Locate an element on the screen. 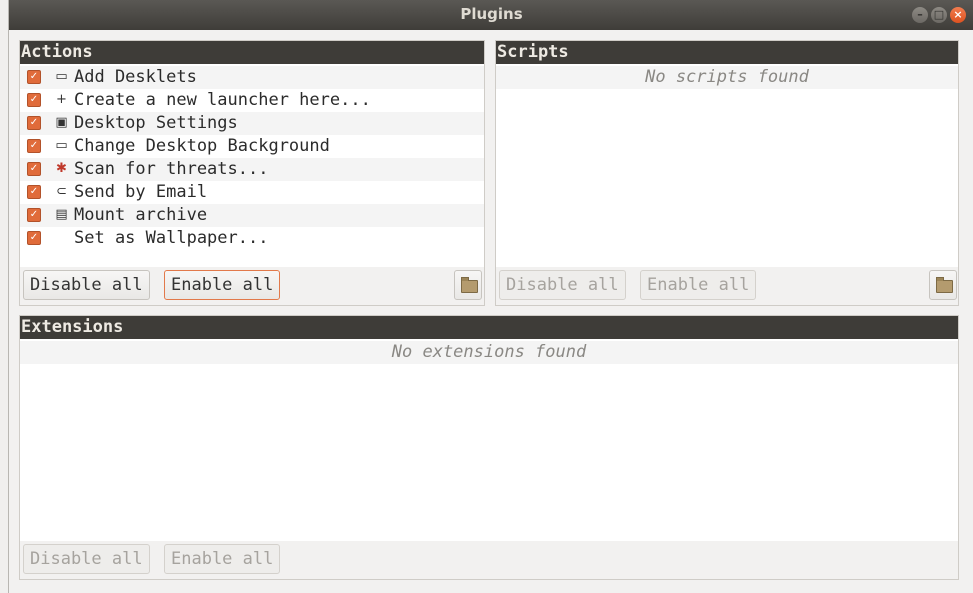 This screenshot has width=973, height=593. scripts-footer: Disable all Enable all is located at coordinates (727, 286).